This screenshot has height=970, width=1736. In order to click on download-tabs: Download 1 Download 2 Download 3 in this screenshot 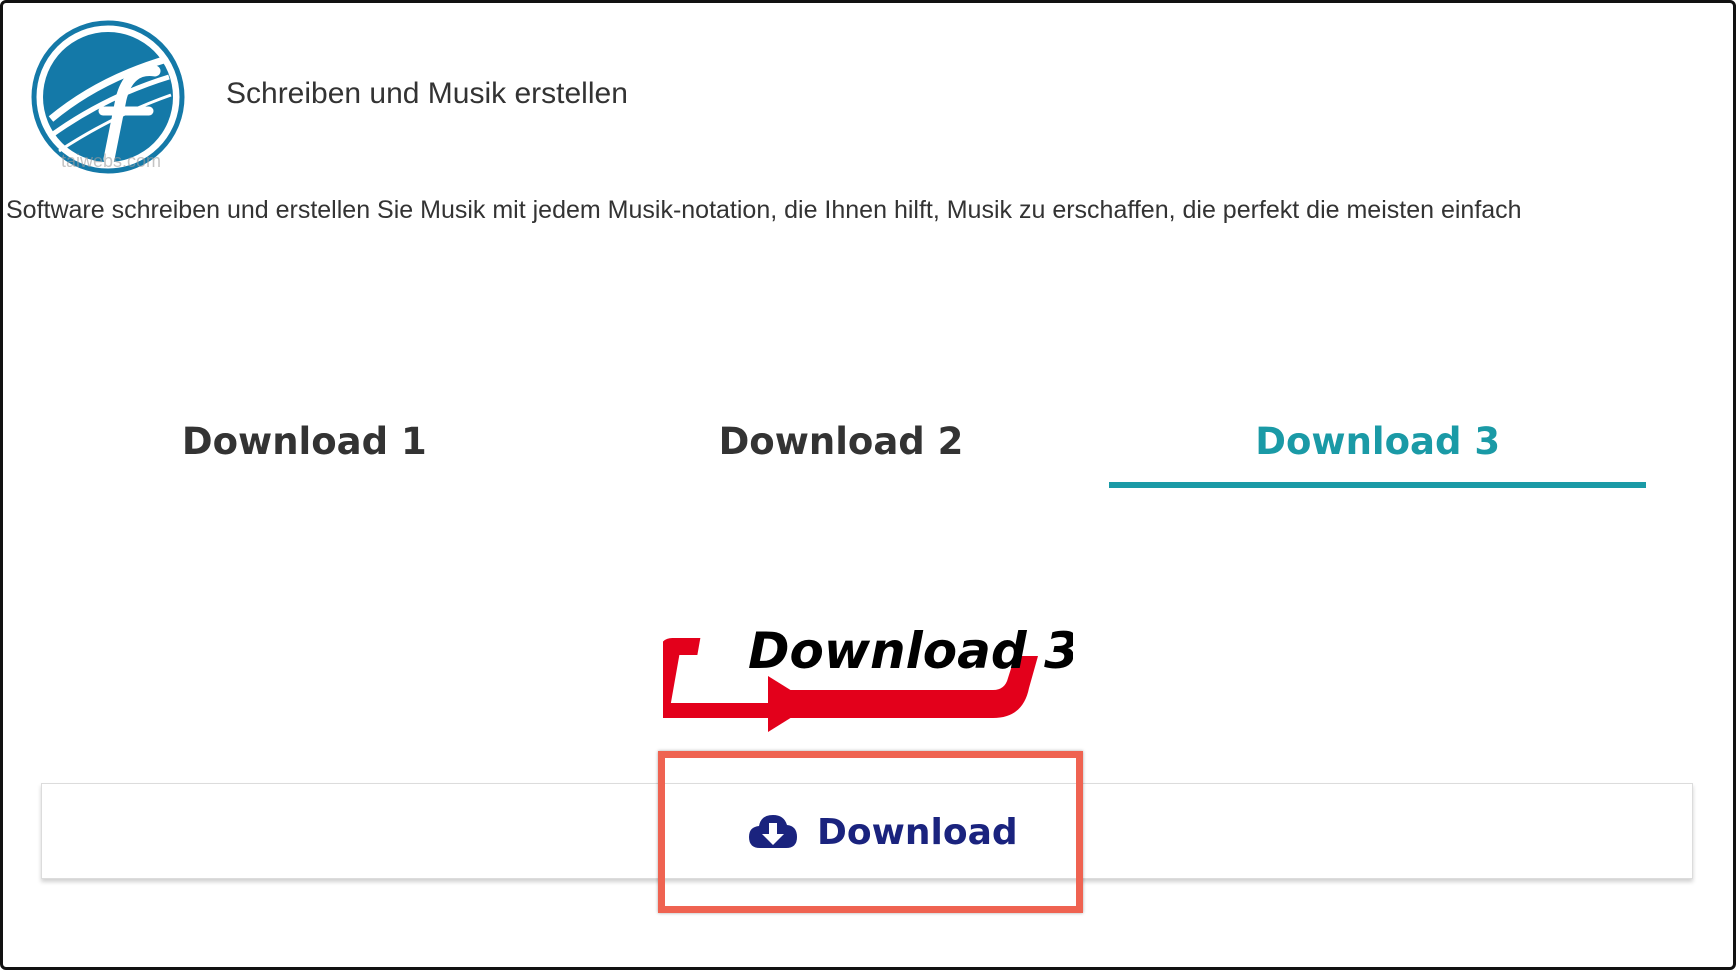, I will do `click(841, 443)`.